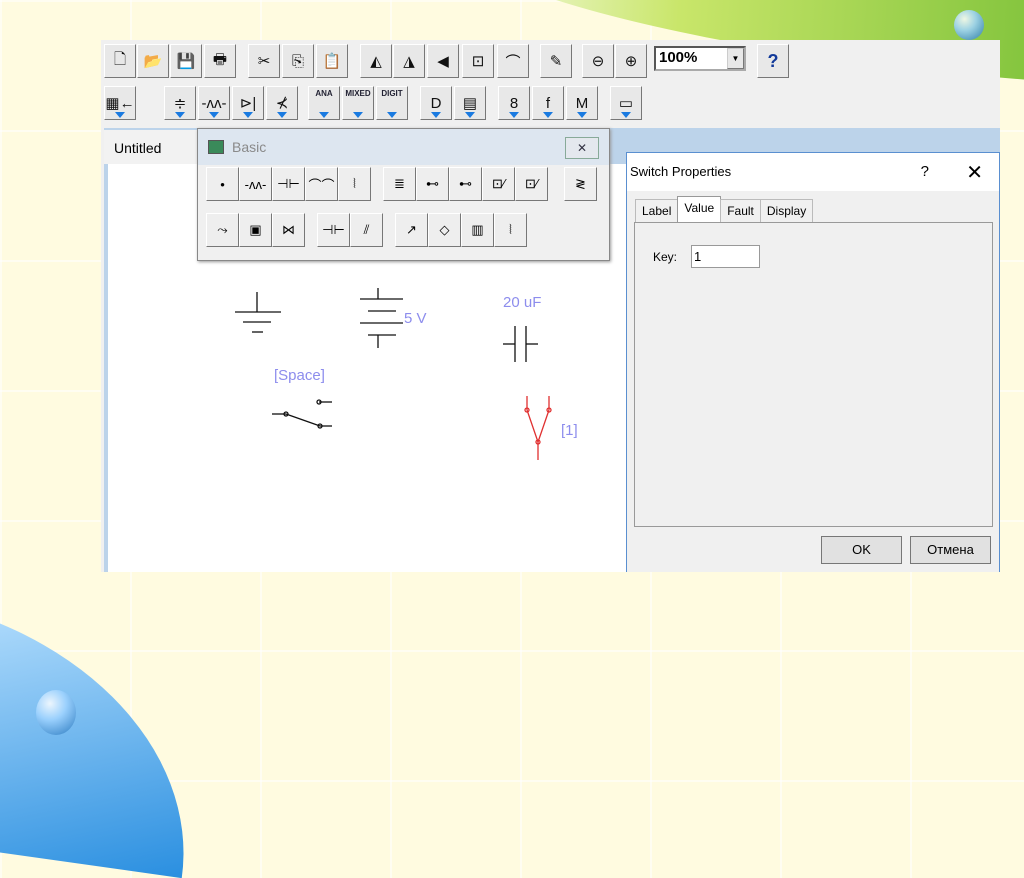  Describe the element at coordinates (332, 61) in the screenshot. I see `paste-icon: 📋` at that location.